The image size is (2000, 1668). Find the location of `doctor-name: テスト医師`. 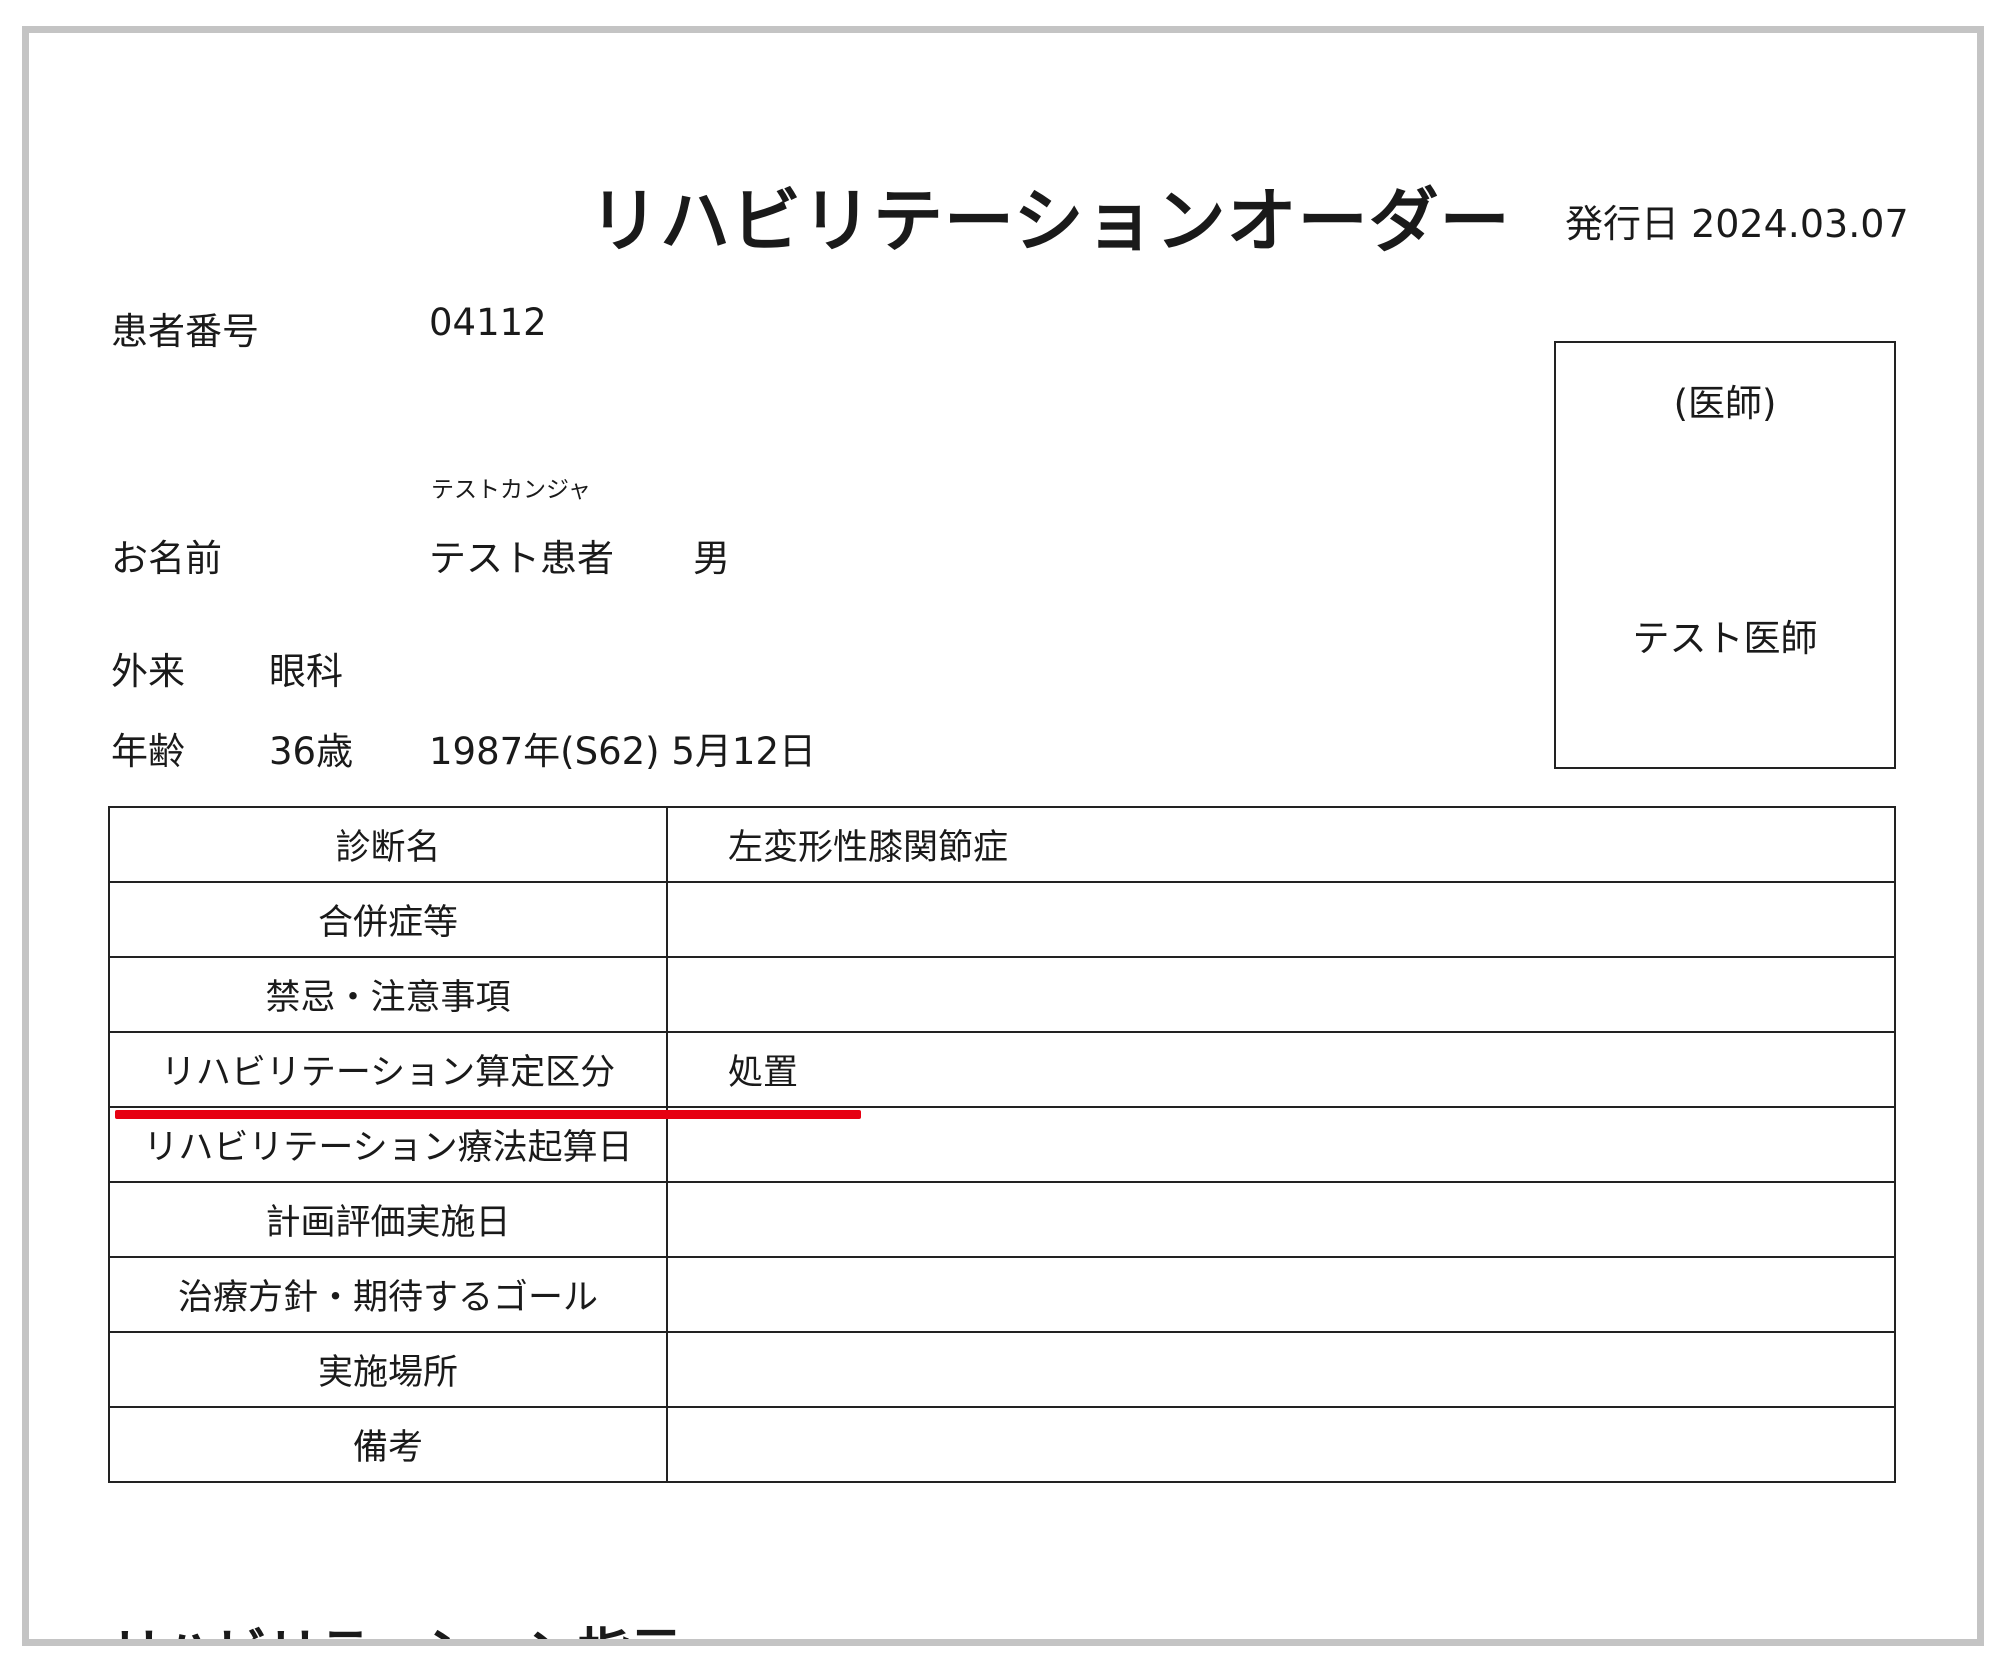

doctor-name: テスト医師 is located at coordinates (1725, 638).